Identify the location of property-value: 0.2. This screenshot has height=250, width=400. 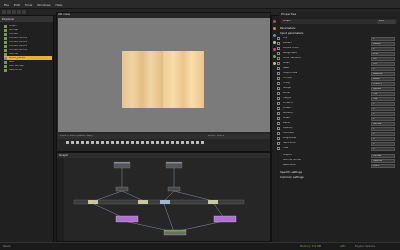
(383, 59).